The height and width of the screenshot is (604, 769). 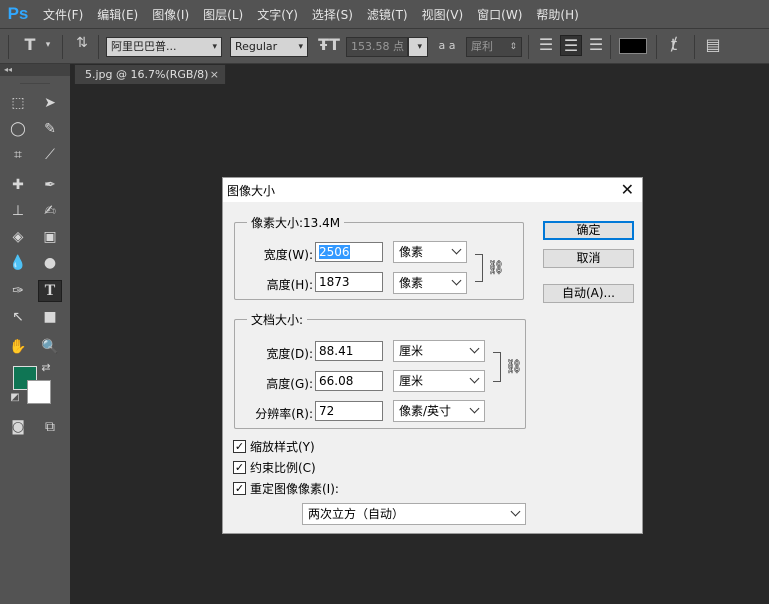 What do you see at coordinates (387, 14) in the screenshot?
I see `menu-filter: 滤镜(T)` at bounding box center [387, 14].